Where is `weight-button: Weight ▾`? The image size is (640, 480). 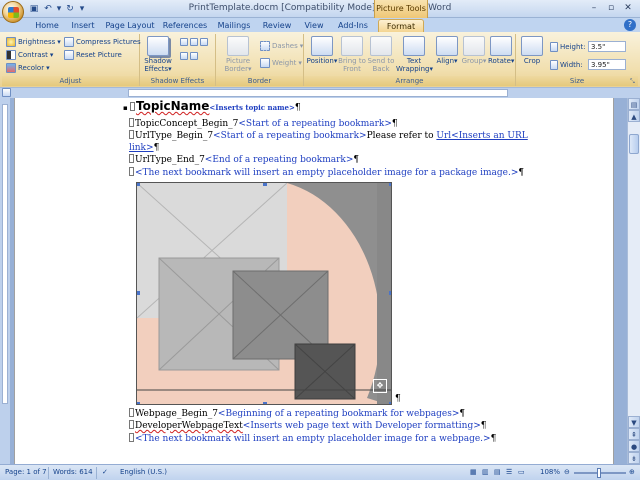 weight-button: Weight ▾ is located at coordinates (281, 63).